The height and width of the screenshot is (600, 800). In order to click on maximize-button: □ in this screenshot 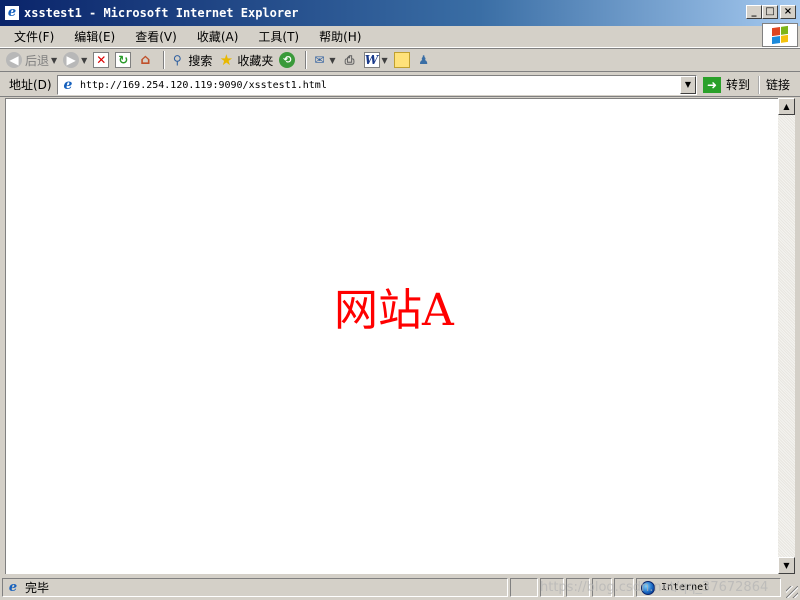, I will do `click(770, 12)`.